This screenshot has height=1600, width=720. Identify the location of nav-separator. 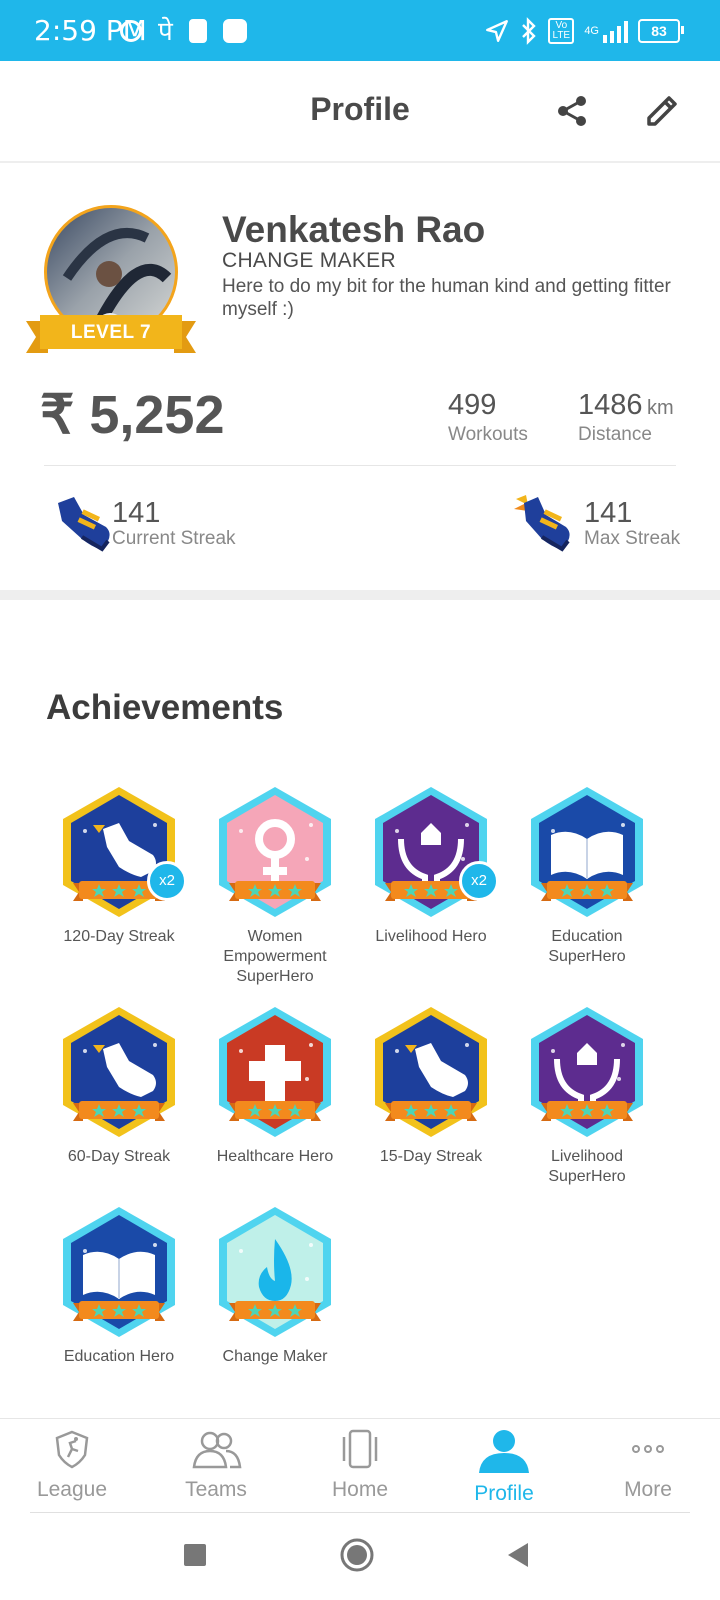
(360, 1512).